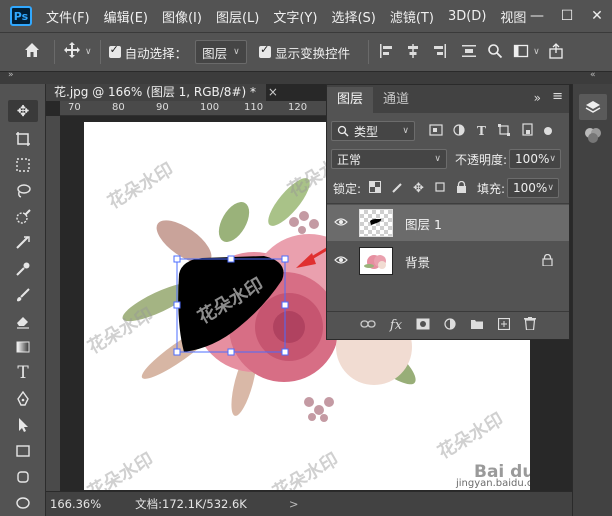 The height and width of the screenshot is (516, 612). Describe the element at coordinates (397, 188) in the screenshot. I see `lock-paint-icon` at that location.